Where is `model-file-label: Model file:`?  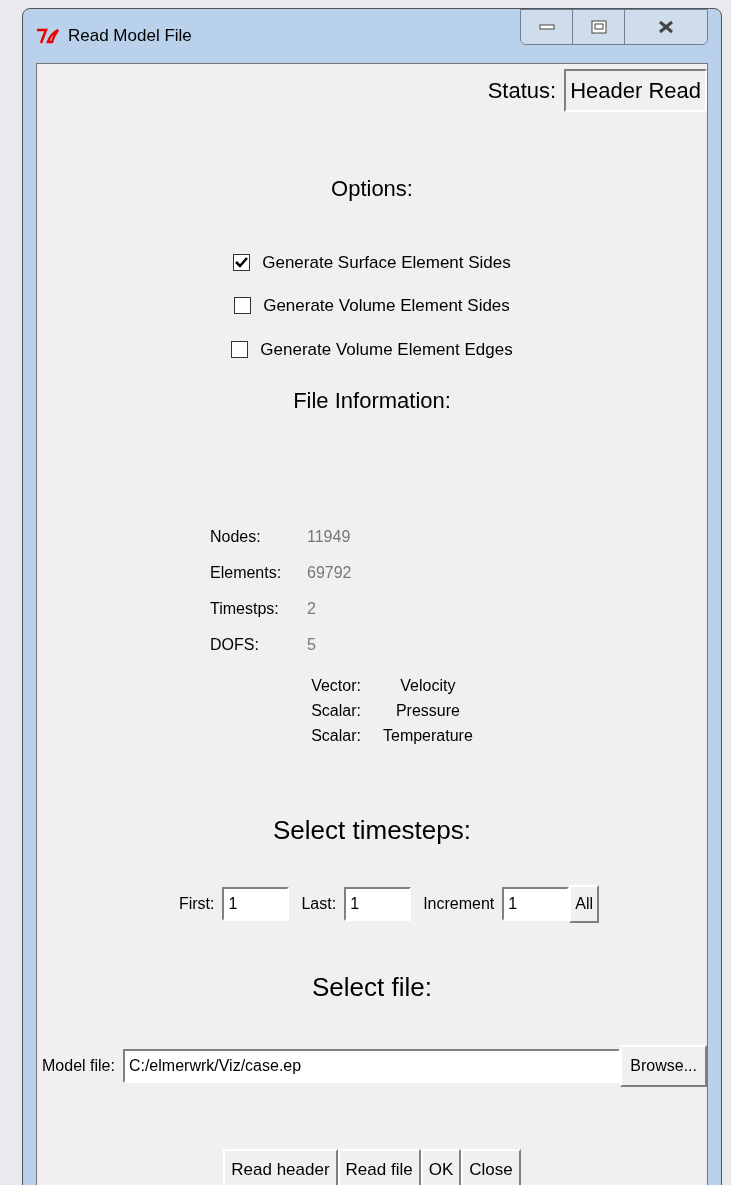
model-file-label: Model file: is located at coordinates (78, 1066).